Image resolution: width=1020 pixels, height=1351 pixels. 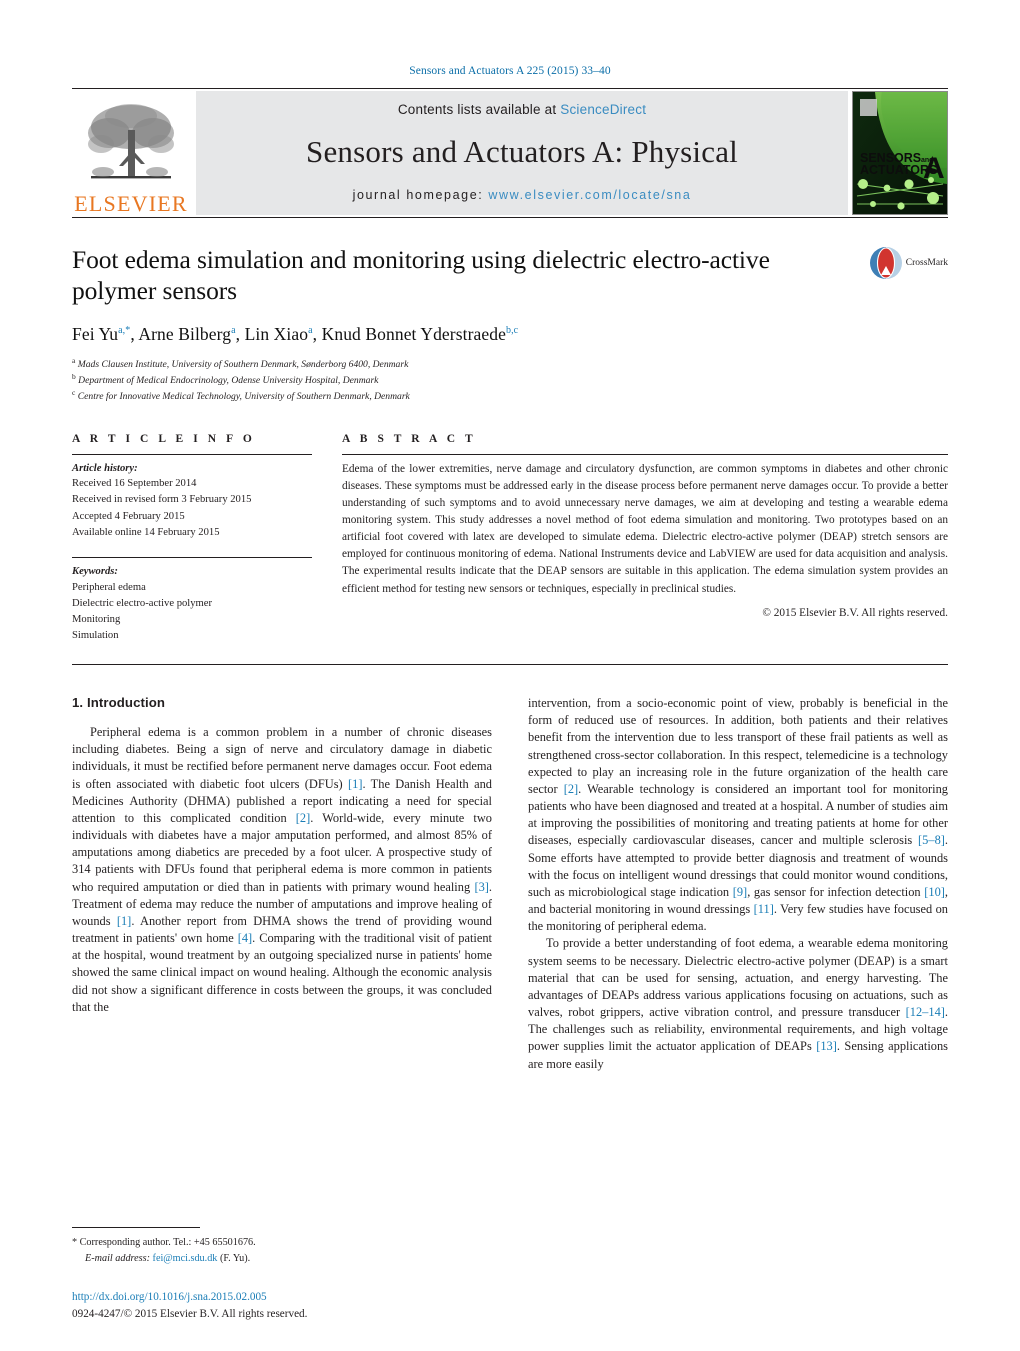 What do you see at coordinates (192, 557) in the screenshot?
I see `info-divider-keywords` at bounding box center [192, 557].